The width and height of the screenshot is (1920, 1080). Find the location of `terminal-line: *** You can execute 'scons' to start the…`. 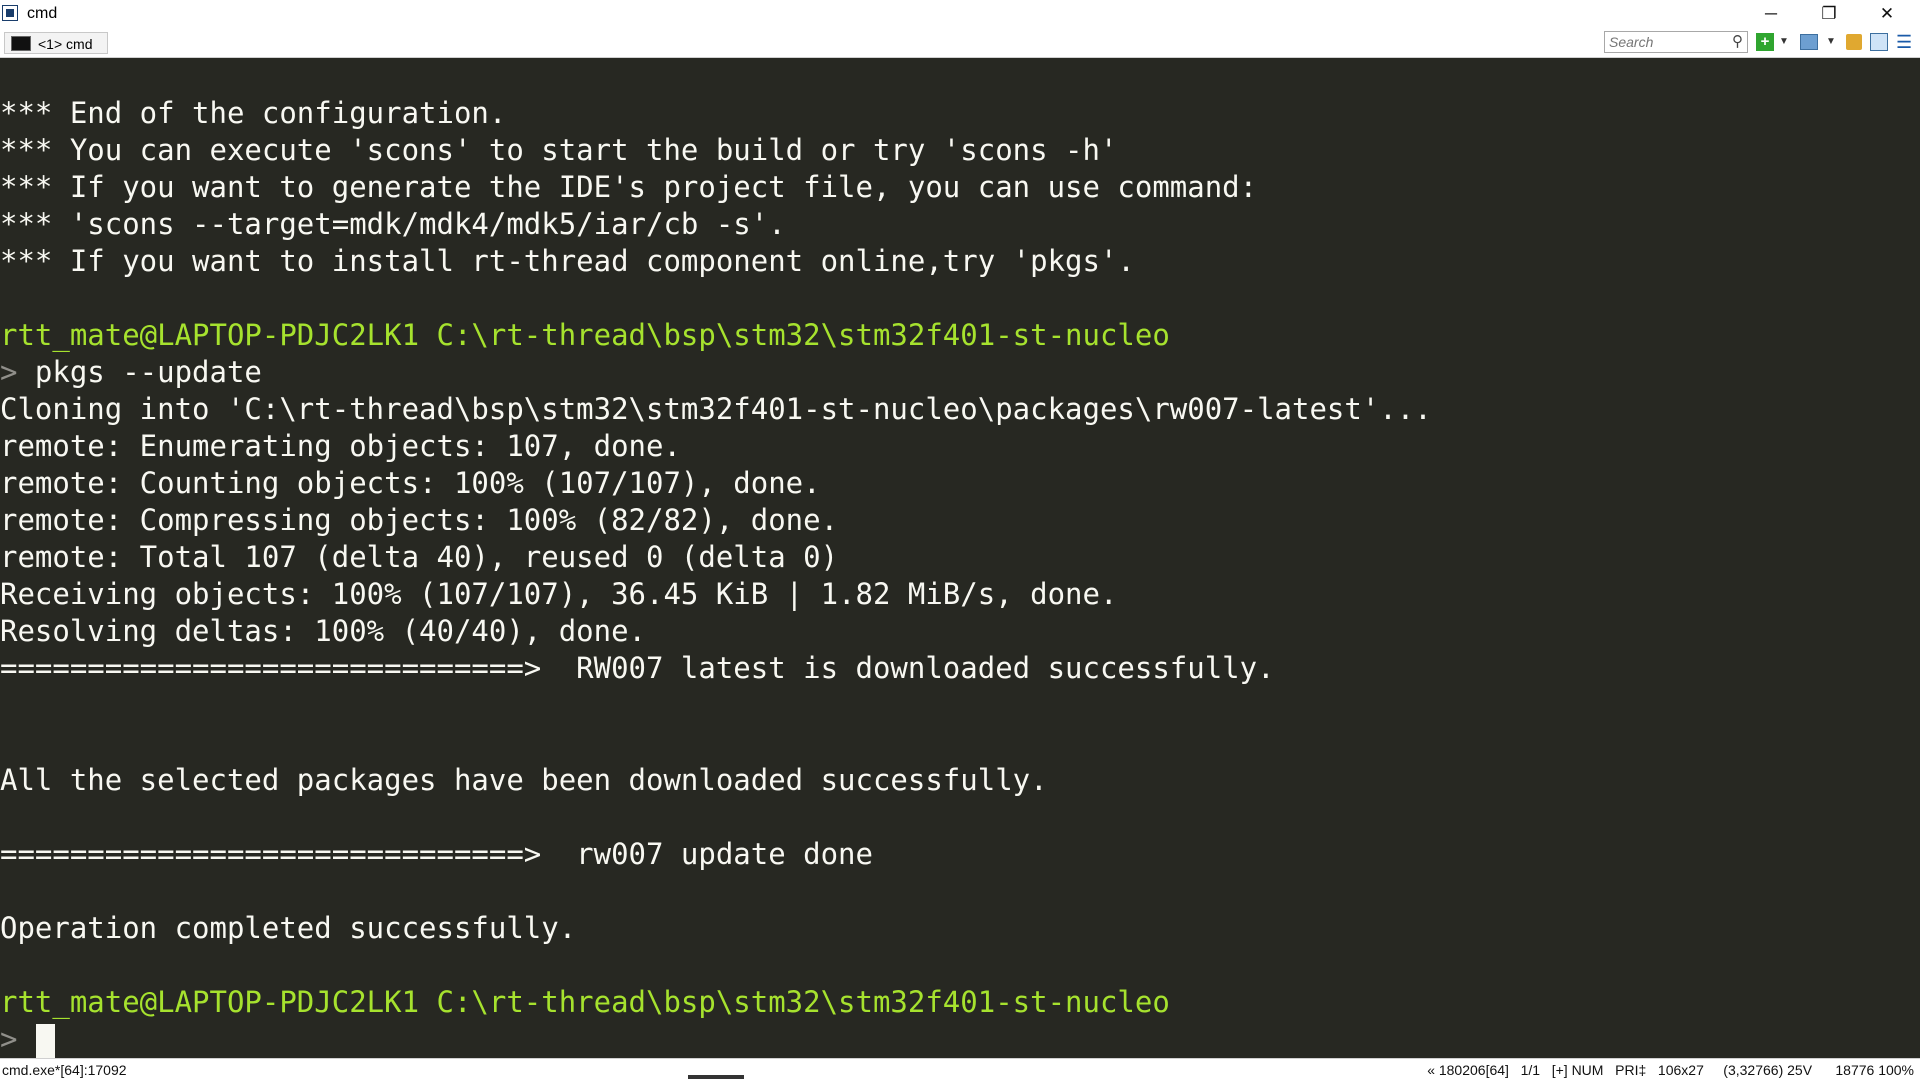

terminal-line: *** You can execute 'scons' to start the… is located at coordinates (558, 150).